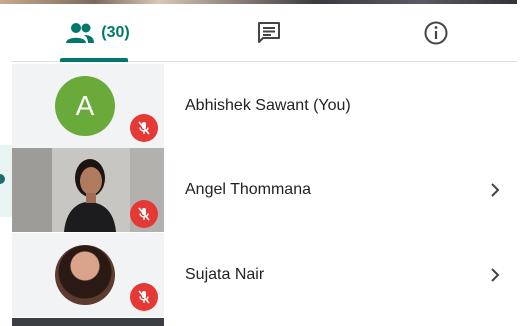 The image size is (527, 326). I want to click on avatar-letter: A, so click(85, 105).